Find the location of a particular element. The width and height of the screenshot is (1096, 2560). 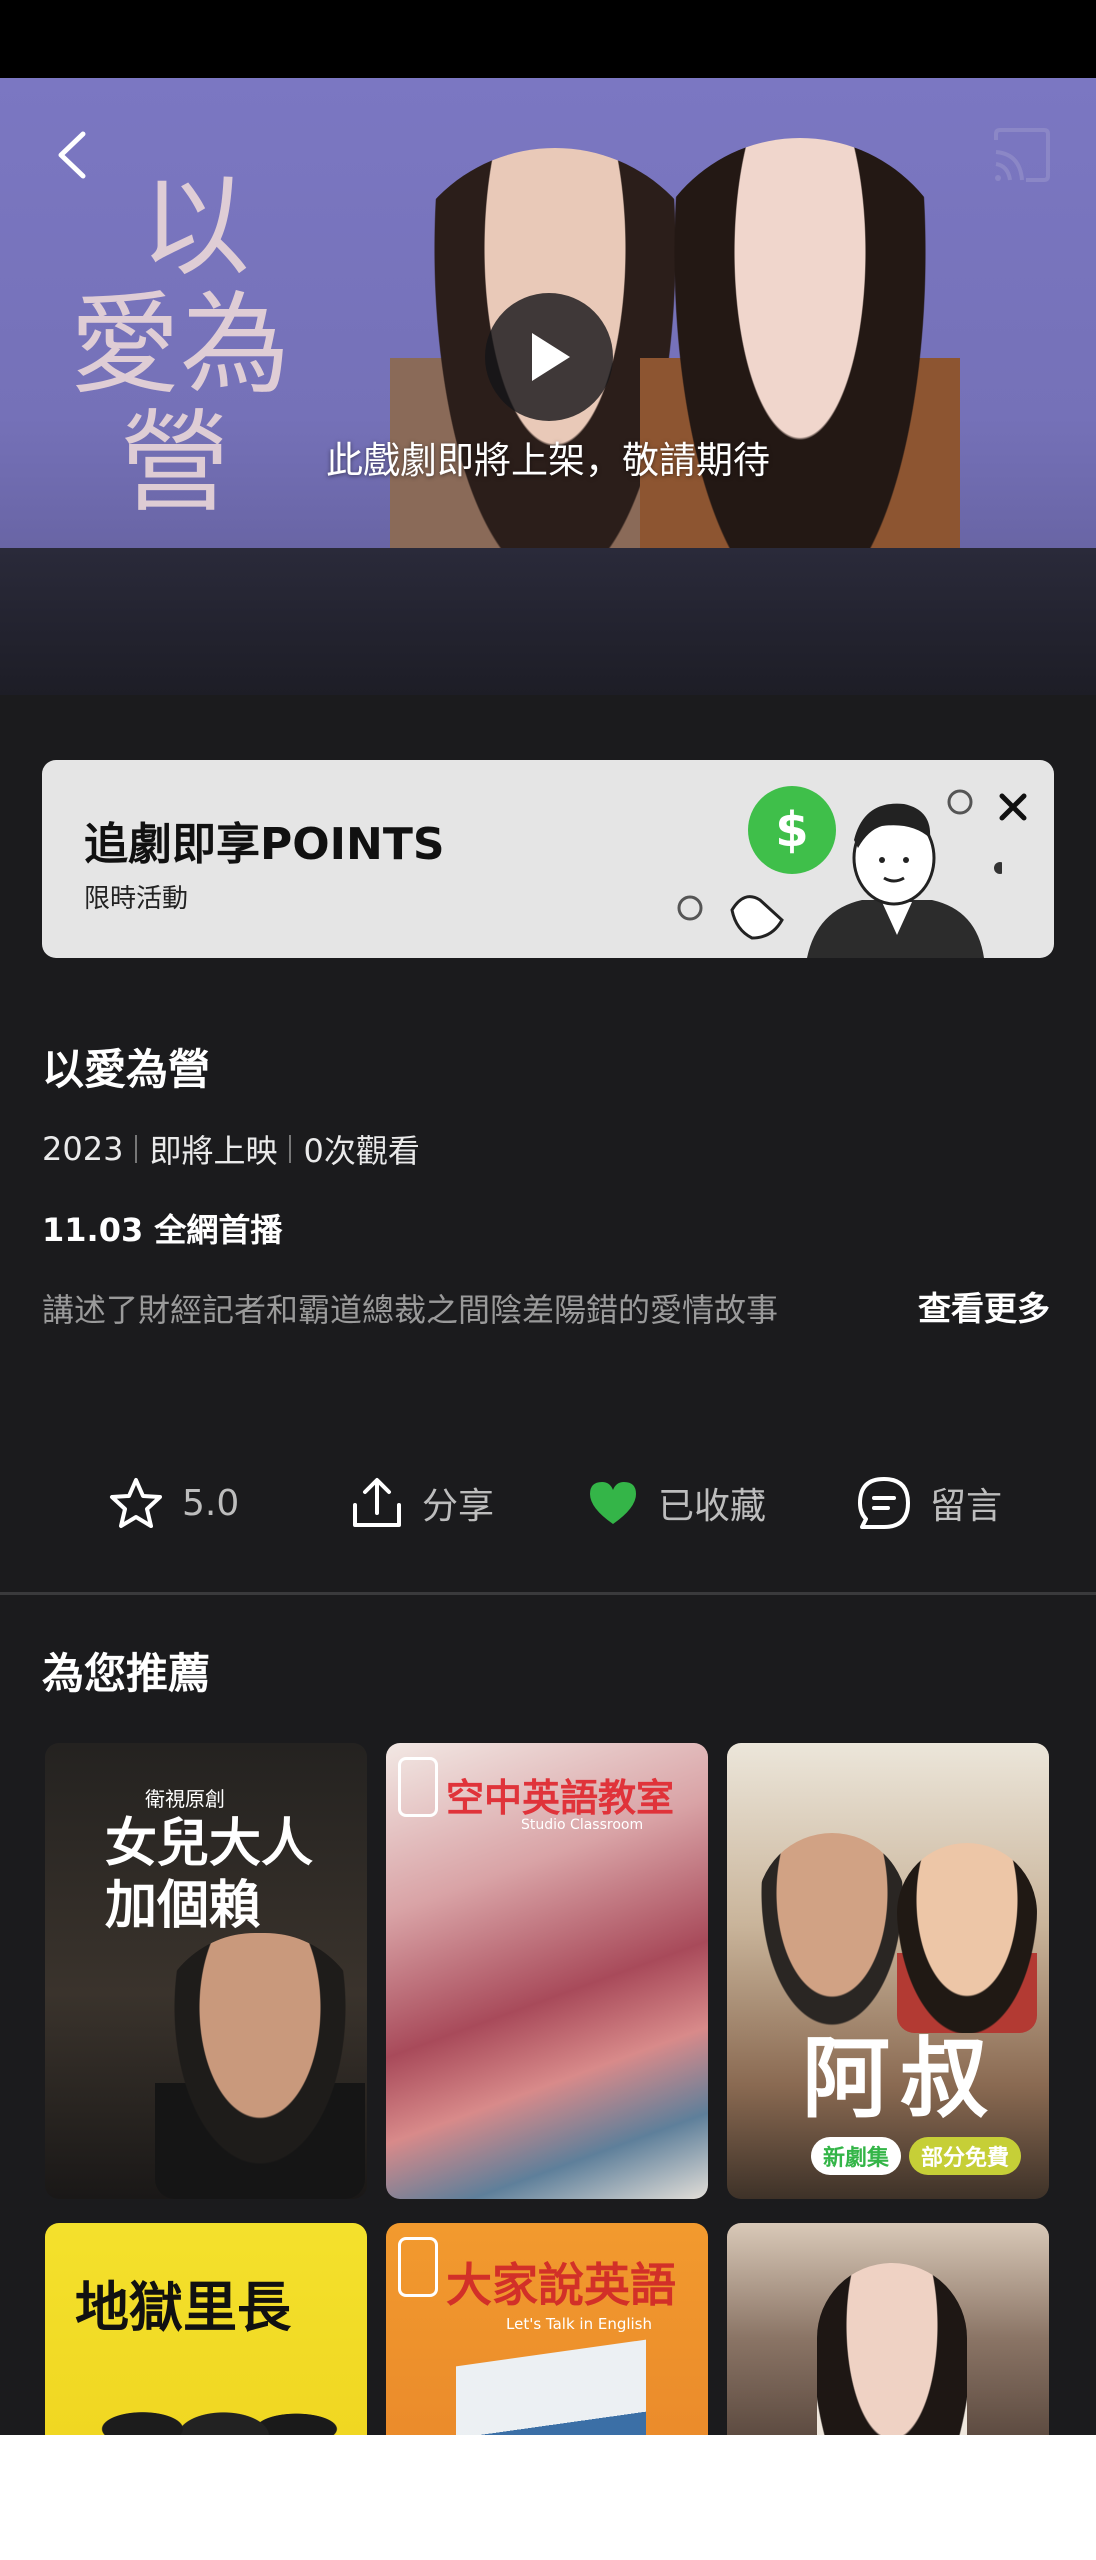

poster-title: 阿叔 is located at coordinates (900, 2078).